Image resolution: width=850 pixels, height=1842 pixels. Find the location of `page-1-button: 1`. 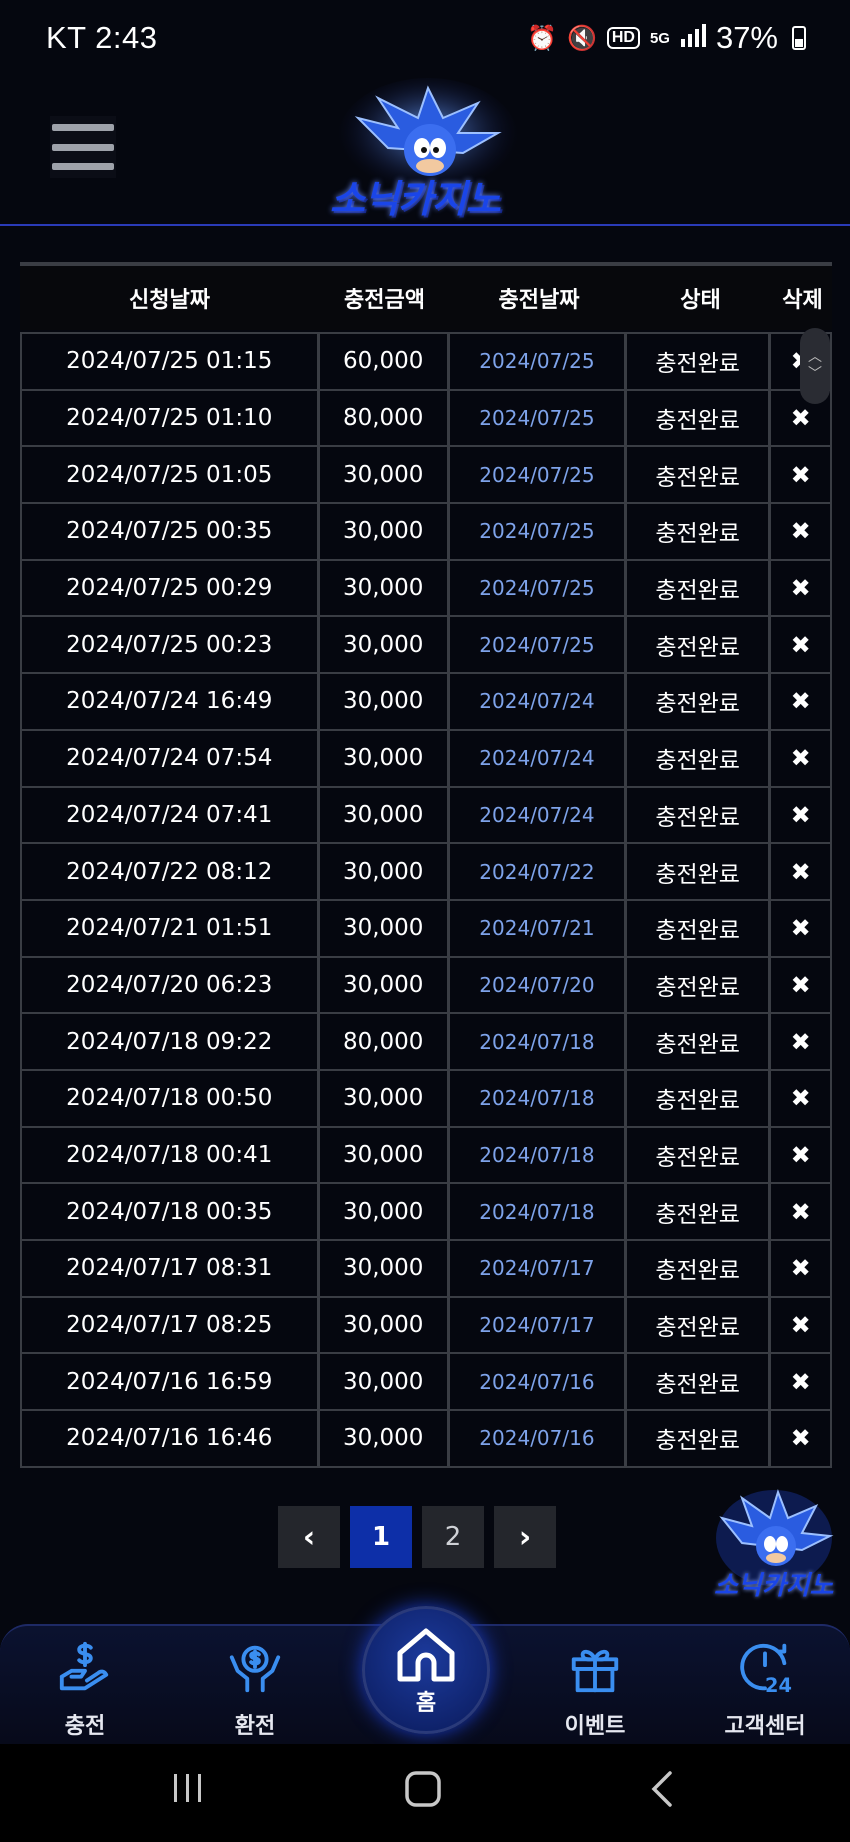

page-1-button: 1 is located at coordinates (381, 1537).